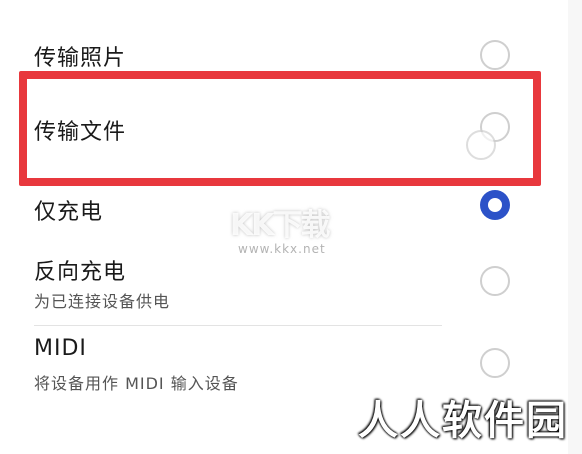  What do you see at coordinates (60, 348) in the screenshot?
I see `option-title: MIDI` at bounding box center [60, 348].